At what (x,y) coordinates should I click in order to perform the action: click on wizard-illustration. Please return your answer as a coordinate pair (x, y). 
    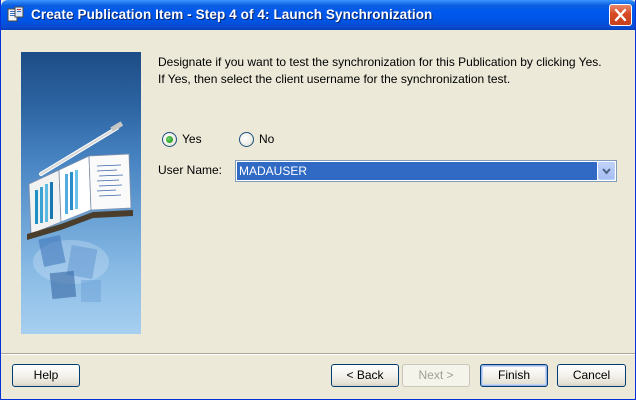
    Looking at the image, I should click on (81, 193).